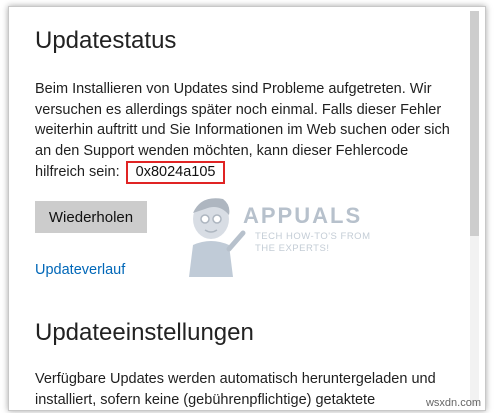  What do you see at coordinates (106, 40) in the screenshot?
I see `update-status-title: Updatestatus` at bounding box center [106, 40].